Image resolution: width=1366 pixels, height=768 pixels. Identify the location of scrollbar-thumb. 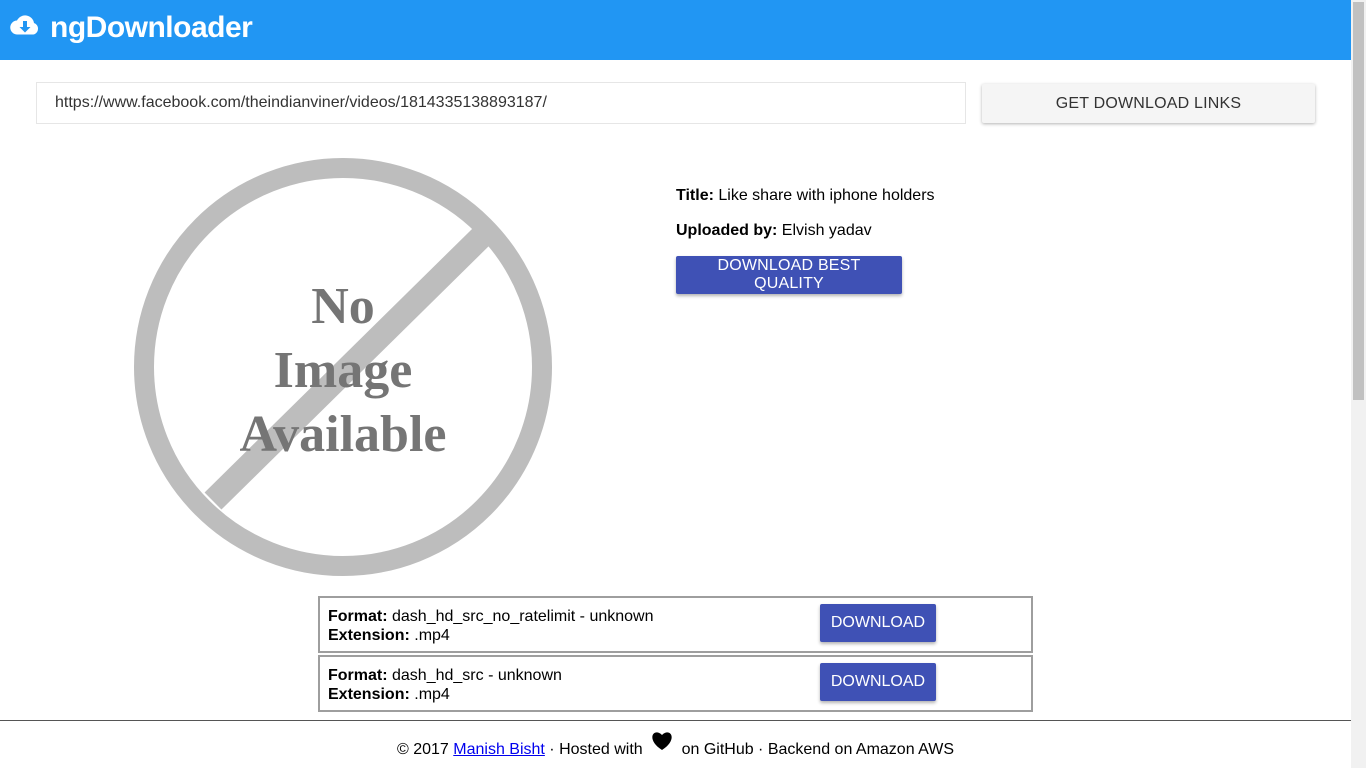
(1358, 201).